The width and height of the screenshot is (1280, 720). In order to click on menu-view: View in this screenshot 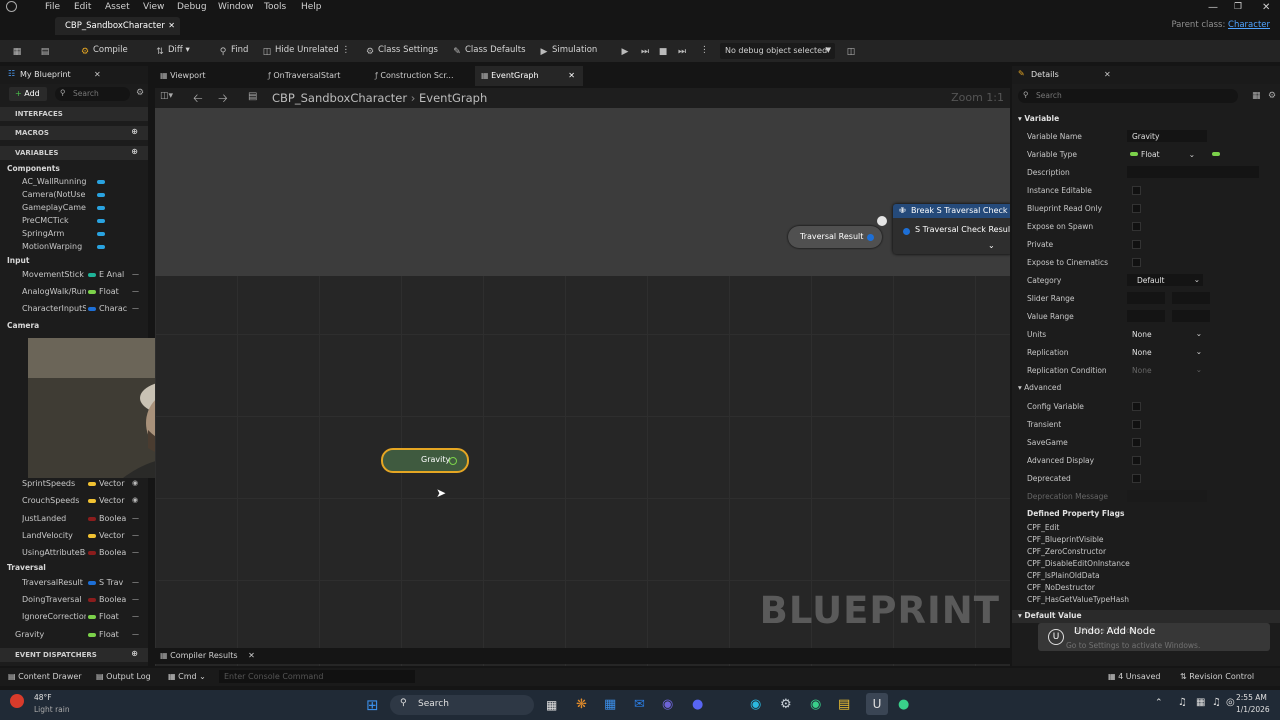, I will do `click(153, 7)`.